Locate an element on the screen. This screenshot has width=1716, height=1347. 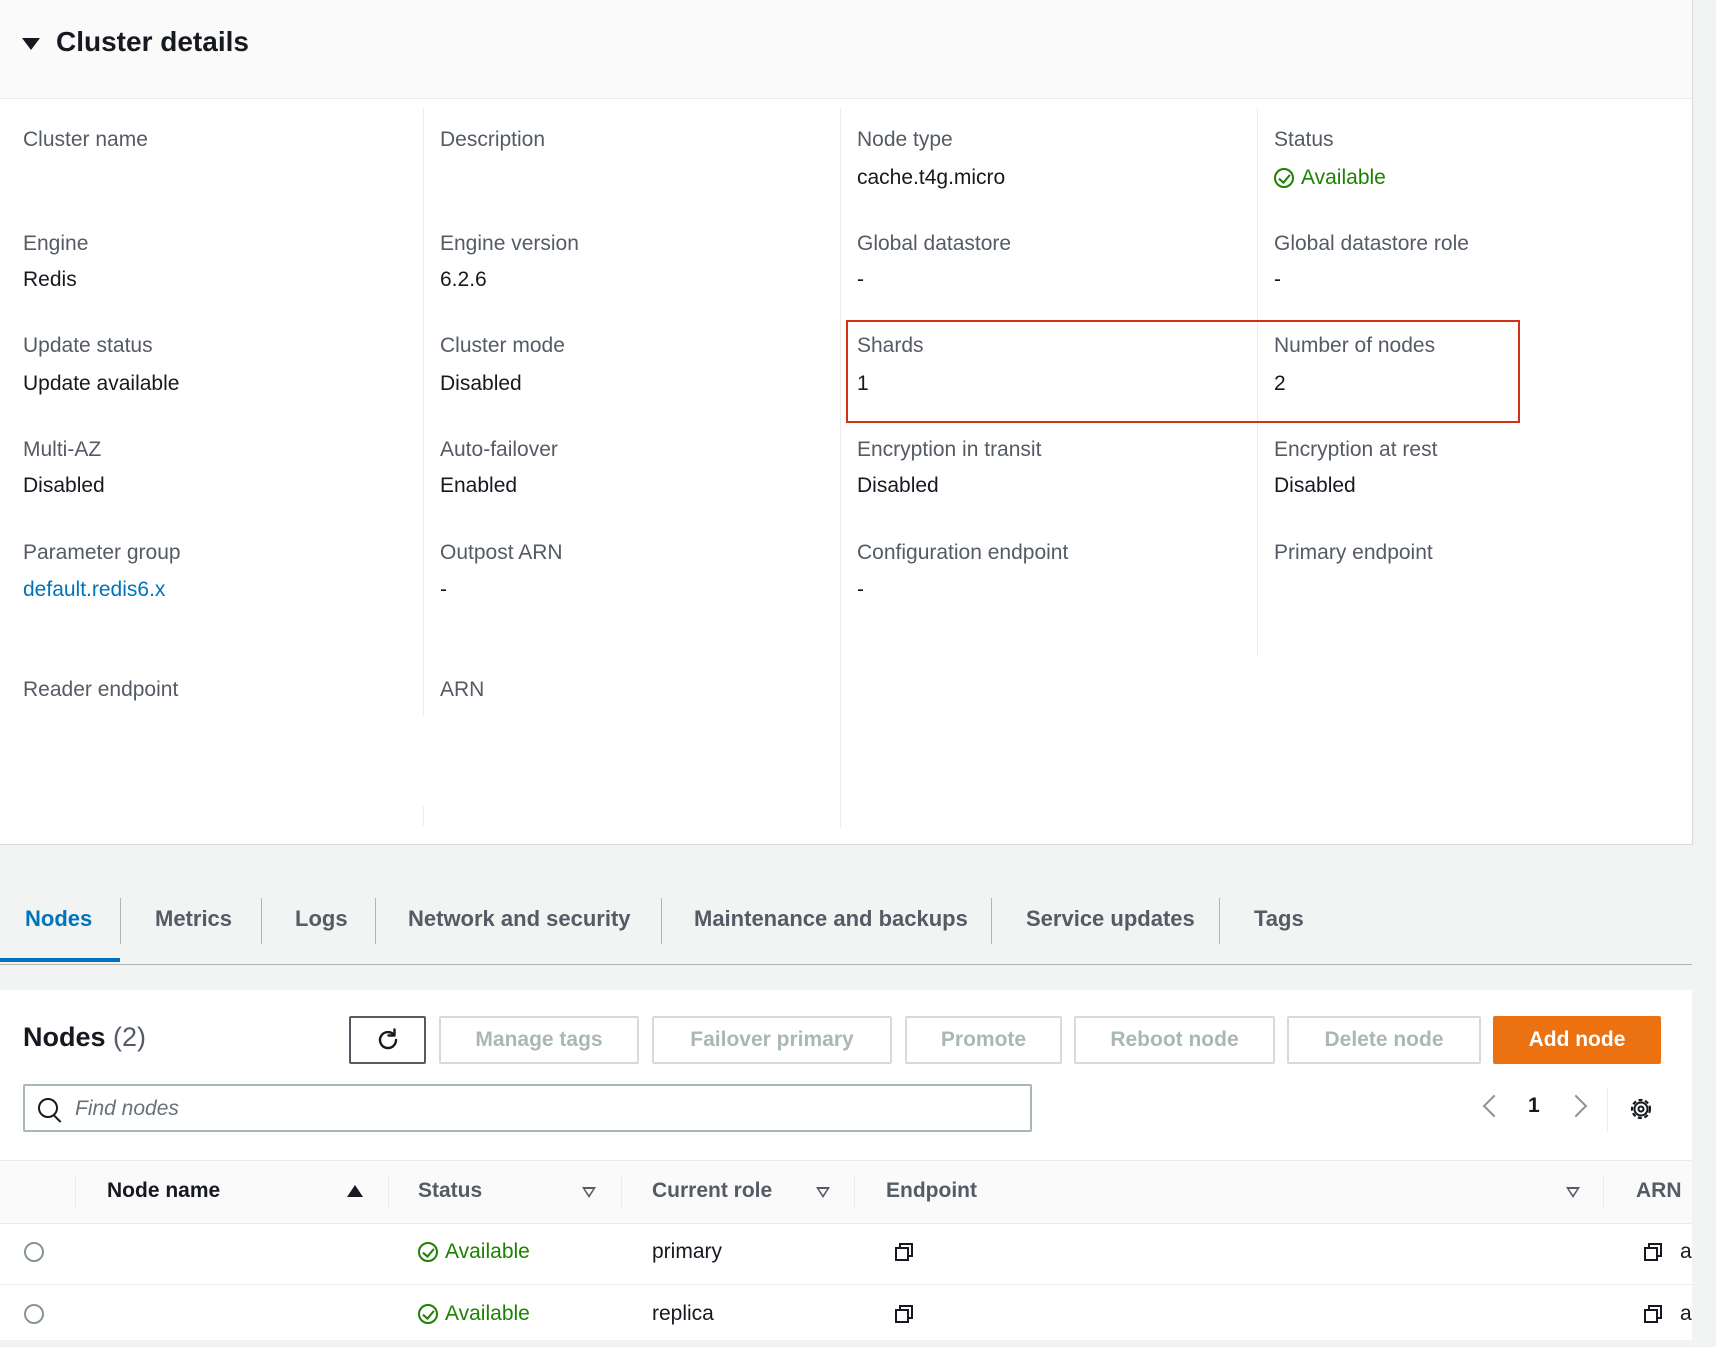
cluster-name-label: Cluster name is located at coordinates (85, 139).